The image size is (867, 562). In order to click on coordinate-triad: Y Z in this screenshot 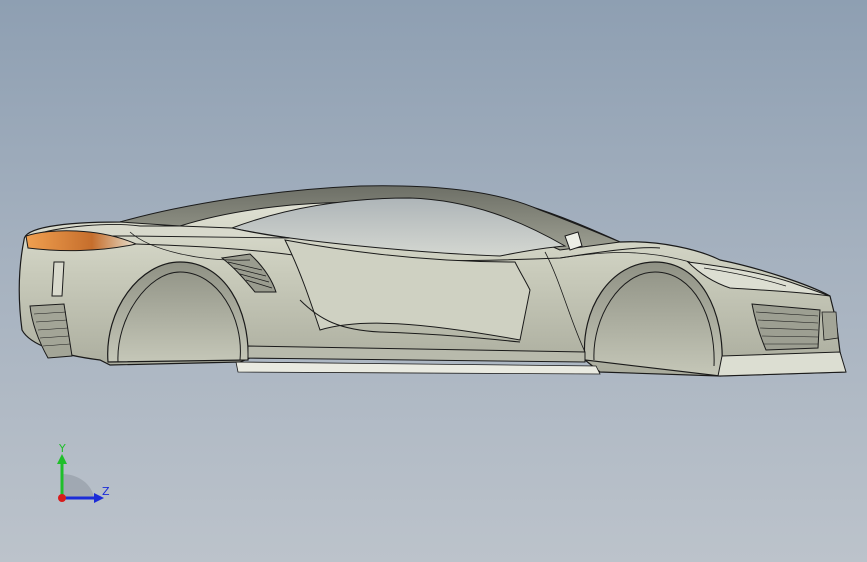, I will do `click(83, 472)`.